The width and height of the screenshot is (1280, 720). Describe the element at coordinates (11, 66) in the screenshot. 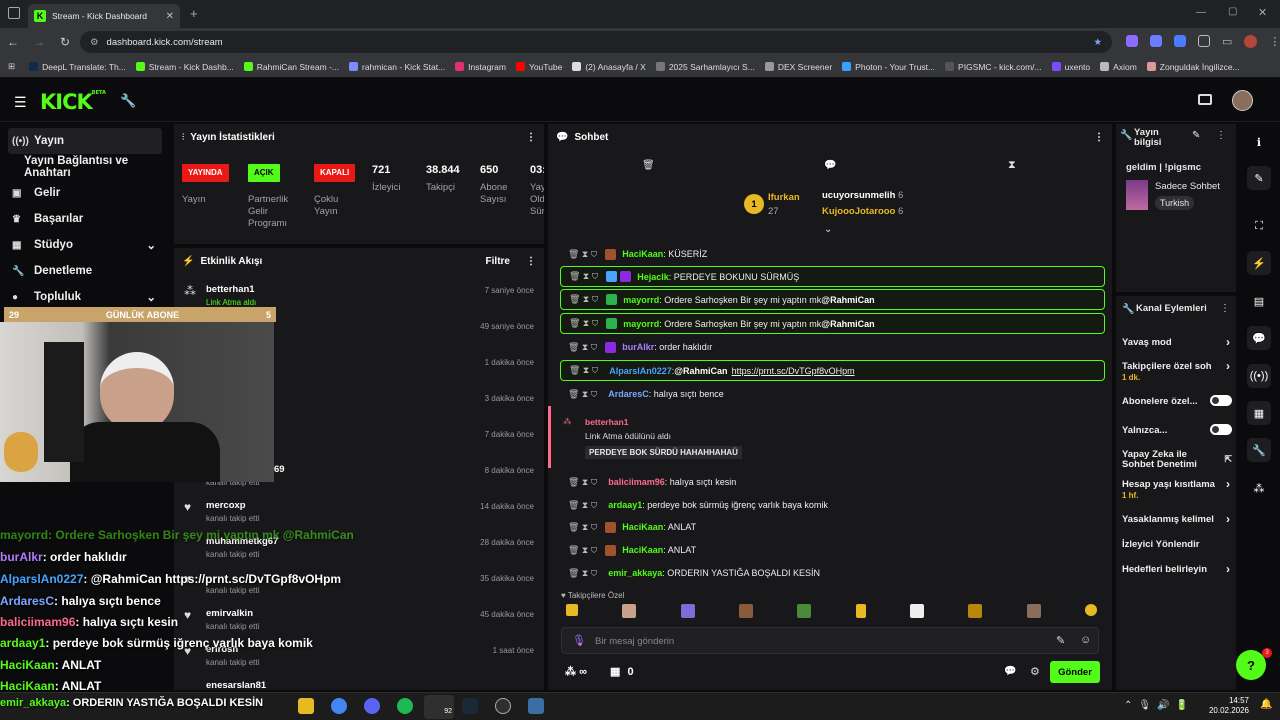

I see `apps-grid-icon: ⊞` at that location.